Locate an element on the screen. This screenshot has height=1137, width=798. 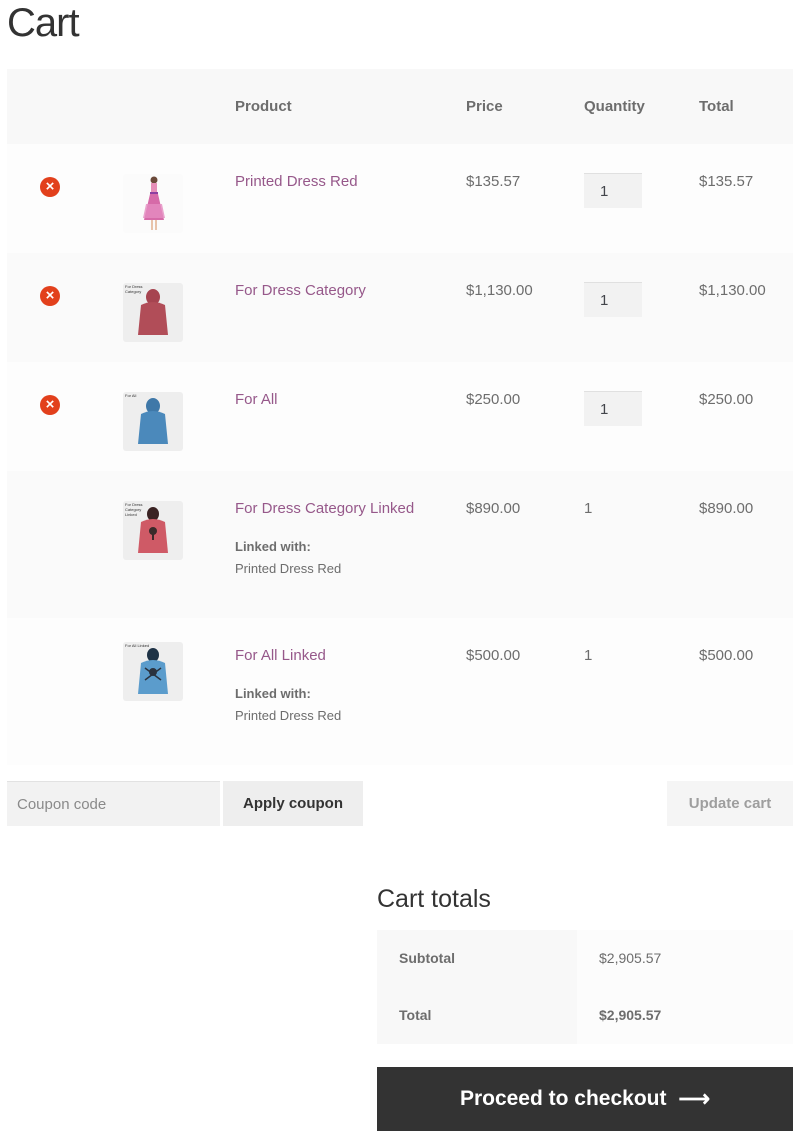
product-thumbnail: For All is located at coordinates (153, 421).